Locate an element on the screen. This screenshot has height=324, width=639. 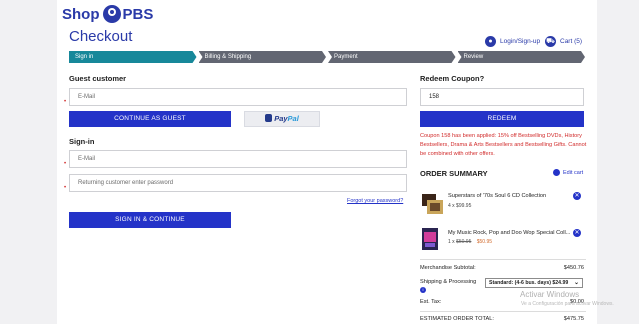
shop-pbs-logo: Shop PBS is located at coordinates (107, 14).